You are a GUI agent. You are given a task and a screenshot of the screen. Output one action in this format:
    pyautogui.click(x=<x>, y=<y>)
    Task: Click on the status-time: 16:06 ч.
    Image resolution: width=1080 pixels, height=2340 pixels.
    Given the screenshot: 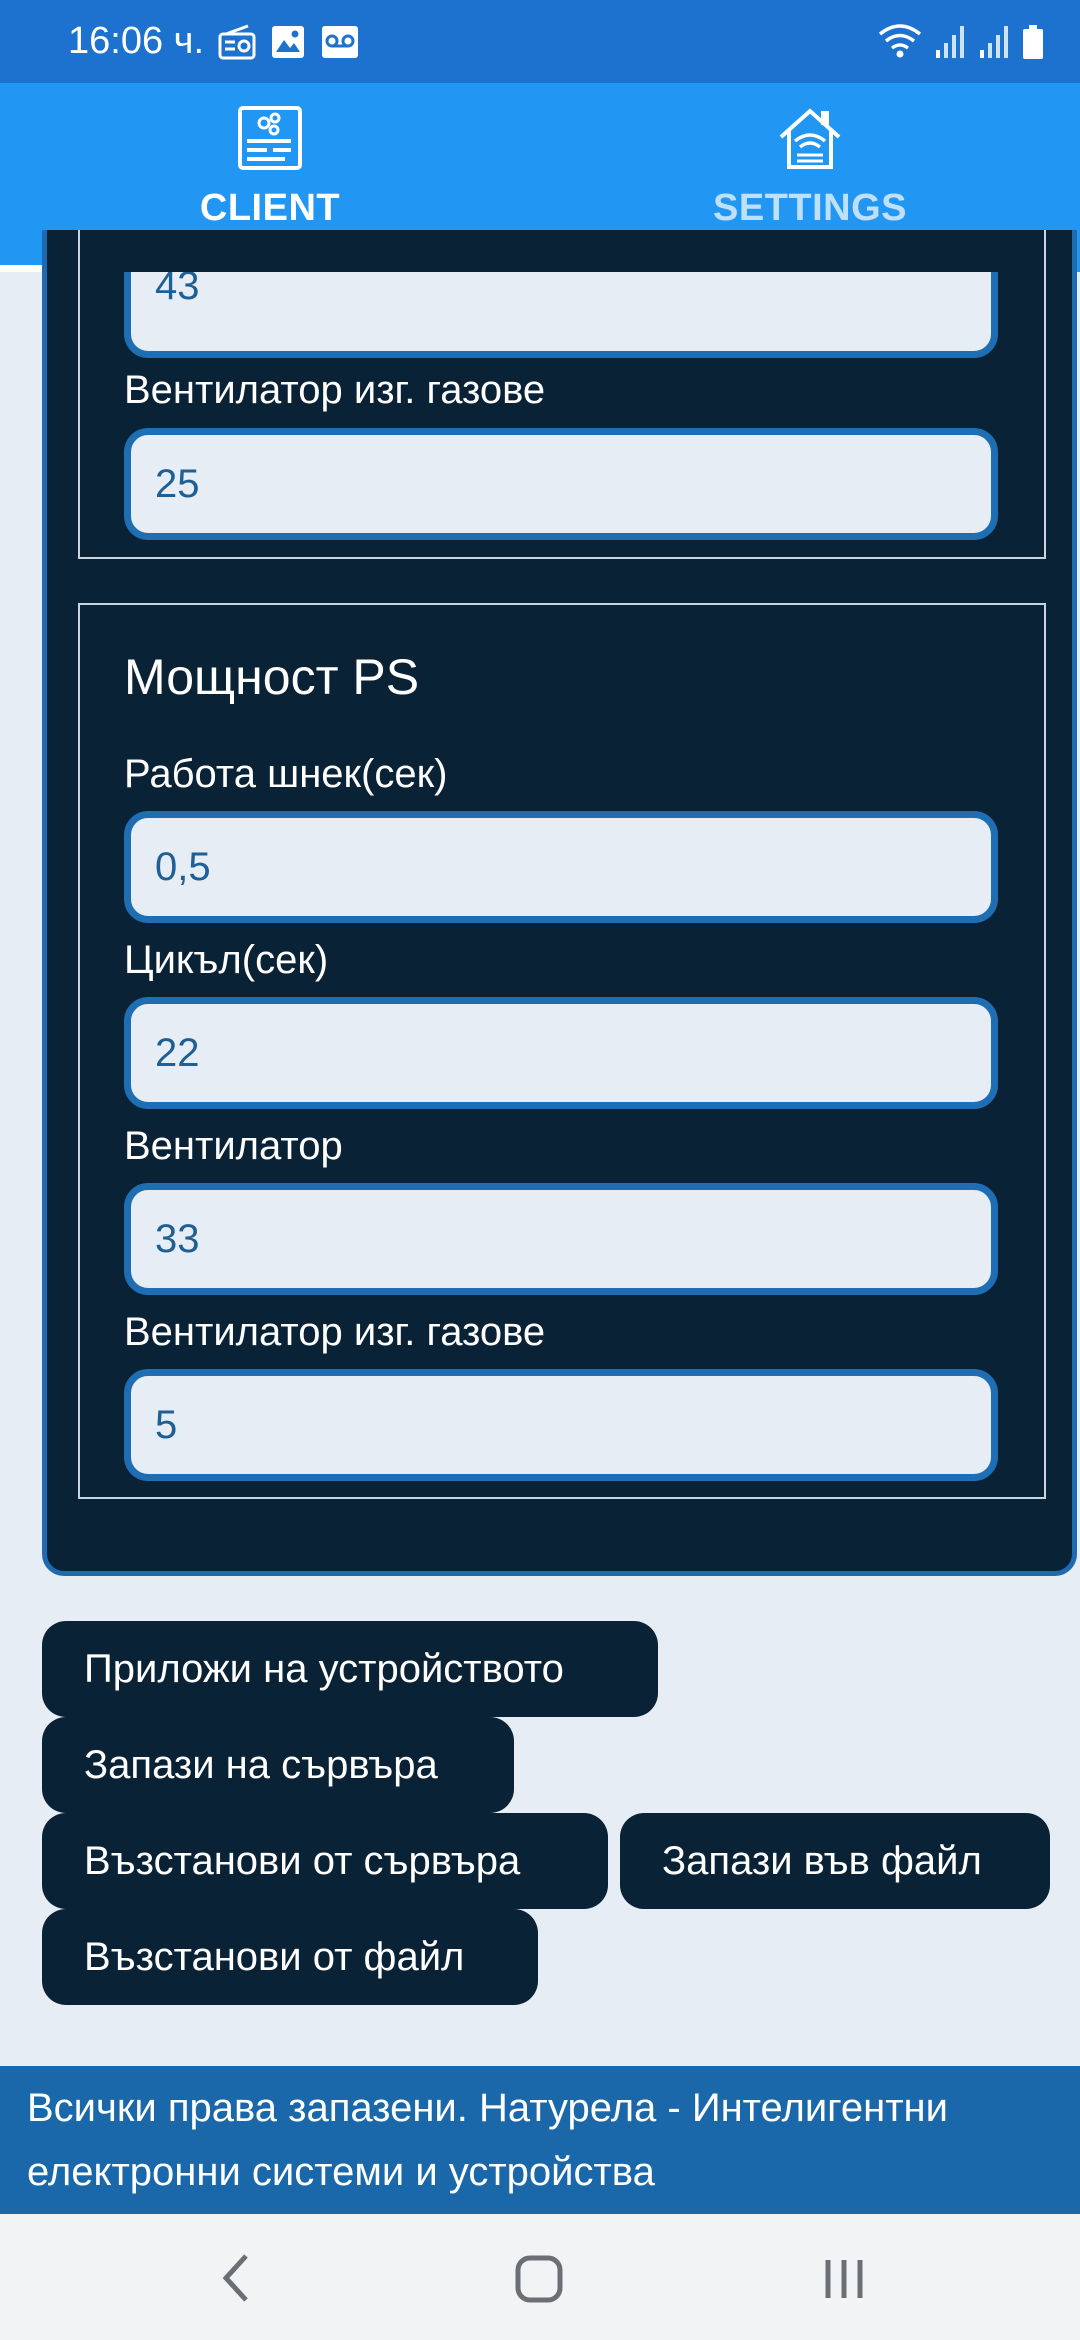 What is the action you would take?
    pyautogui.click(x=136, y=41)
    